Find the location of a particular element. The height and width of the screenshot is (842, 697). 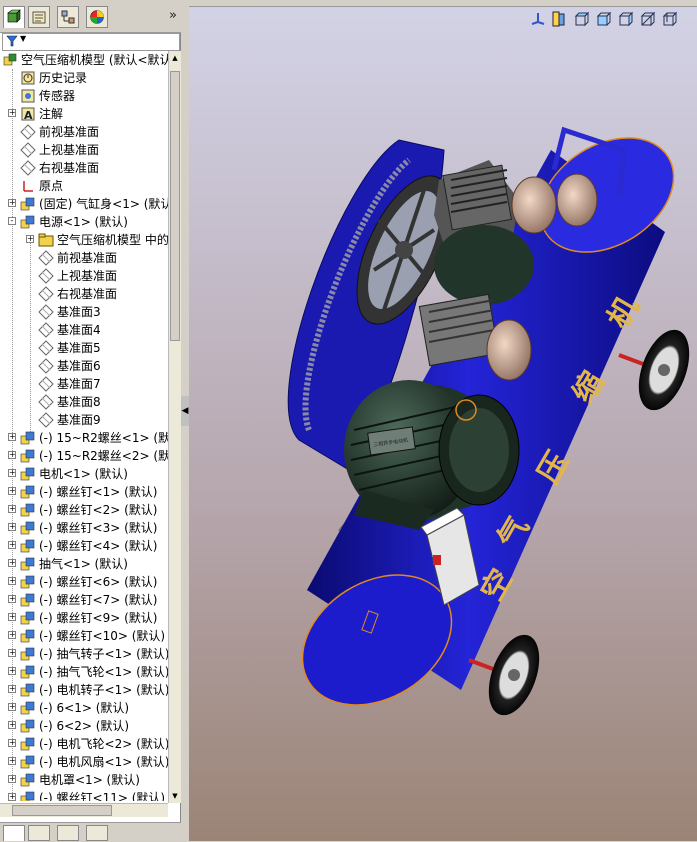

collapse-icon: - is located at coordinates (12, 221).